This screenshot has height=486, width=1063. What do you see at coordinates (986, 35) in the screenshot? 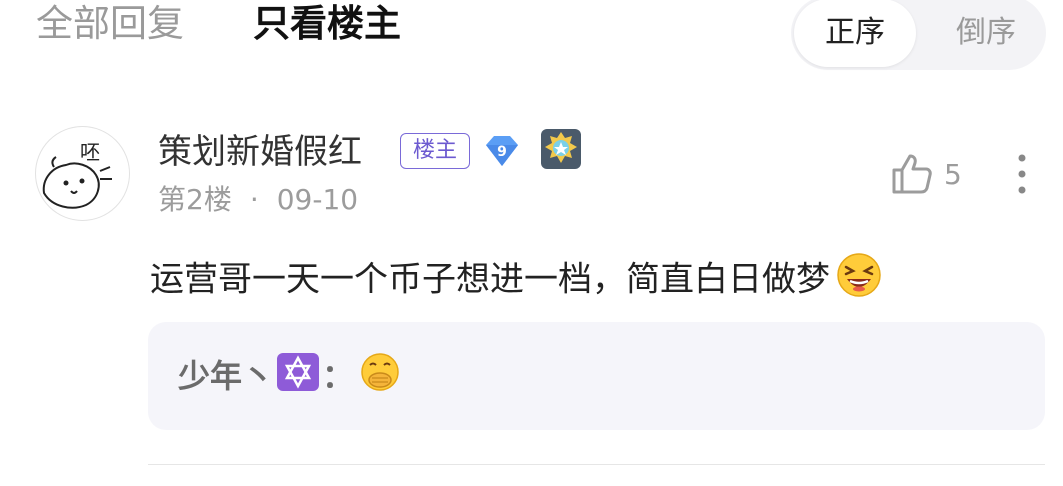
I see `sort-descending-button: 倒序` at bounding box center [986, 35].